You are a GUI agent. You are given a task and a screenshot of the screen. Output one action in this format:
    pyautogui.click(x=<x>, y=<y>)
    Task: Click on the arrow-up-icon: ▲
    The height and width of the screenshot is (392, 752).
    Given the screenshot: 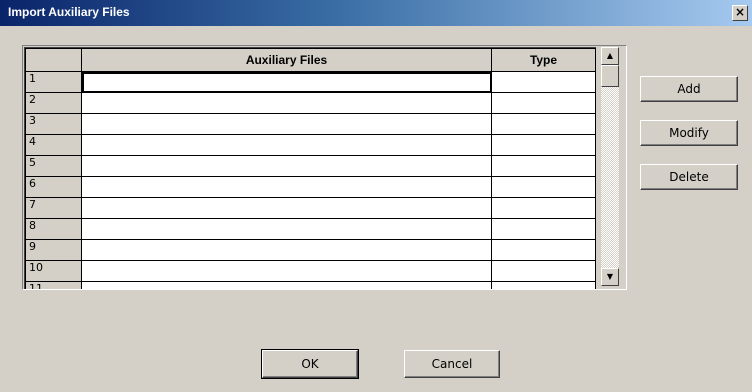 What is the action you would take?
    pyautogui.click(x=610, y=55)
    